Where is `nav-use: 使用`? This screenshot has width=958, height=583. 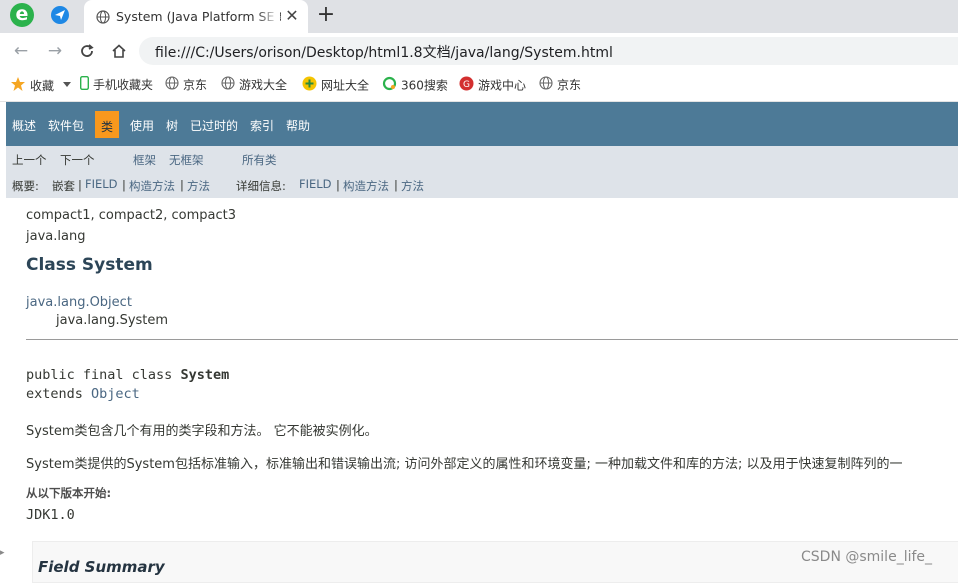 nav-use: 使用 is located at coordinates (142, 125).